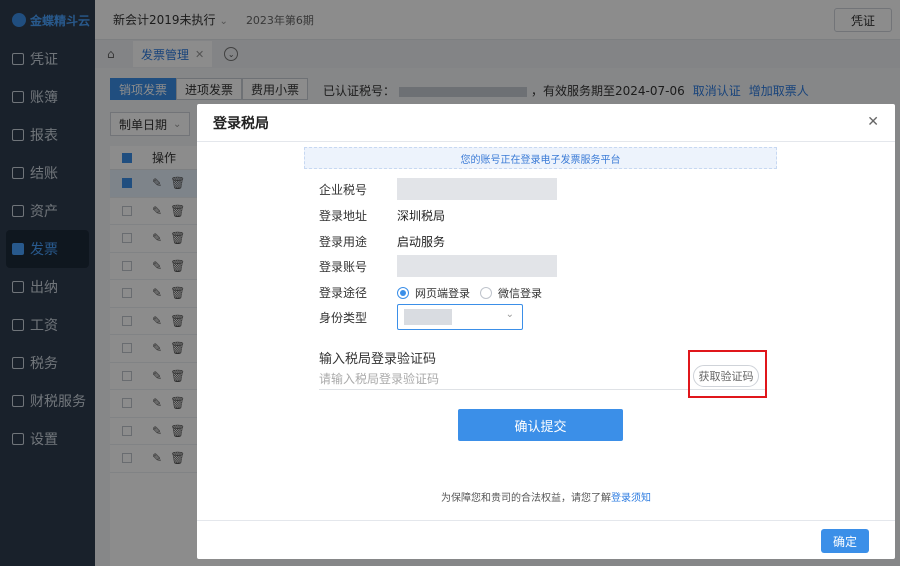 The width and height of the screenshot is (900, 566). Describe the element at coordinates (428, 317) in the screenshot. I see `identity-value-masked` at that location.